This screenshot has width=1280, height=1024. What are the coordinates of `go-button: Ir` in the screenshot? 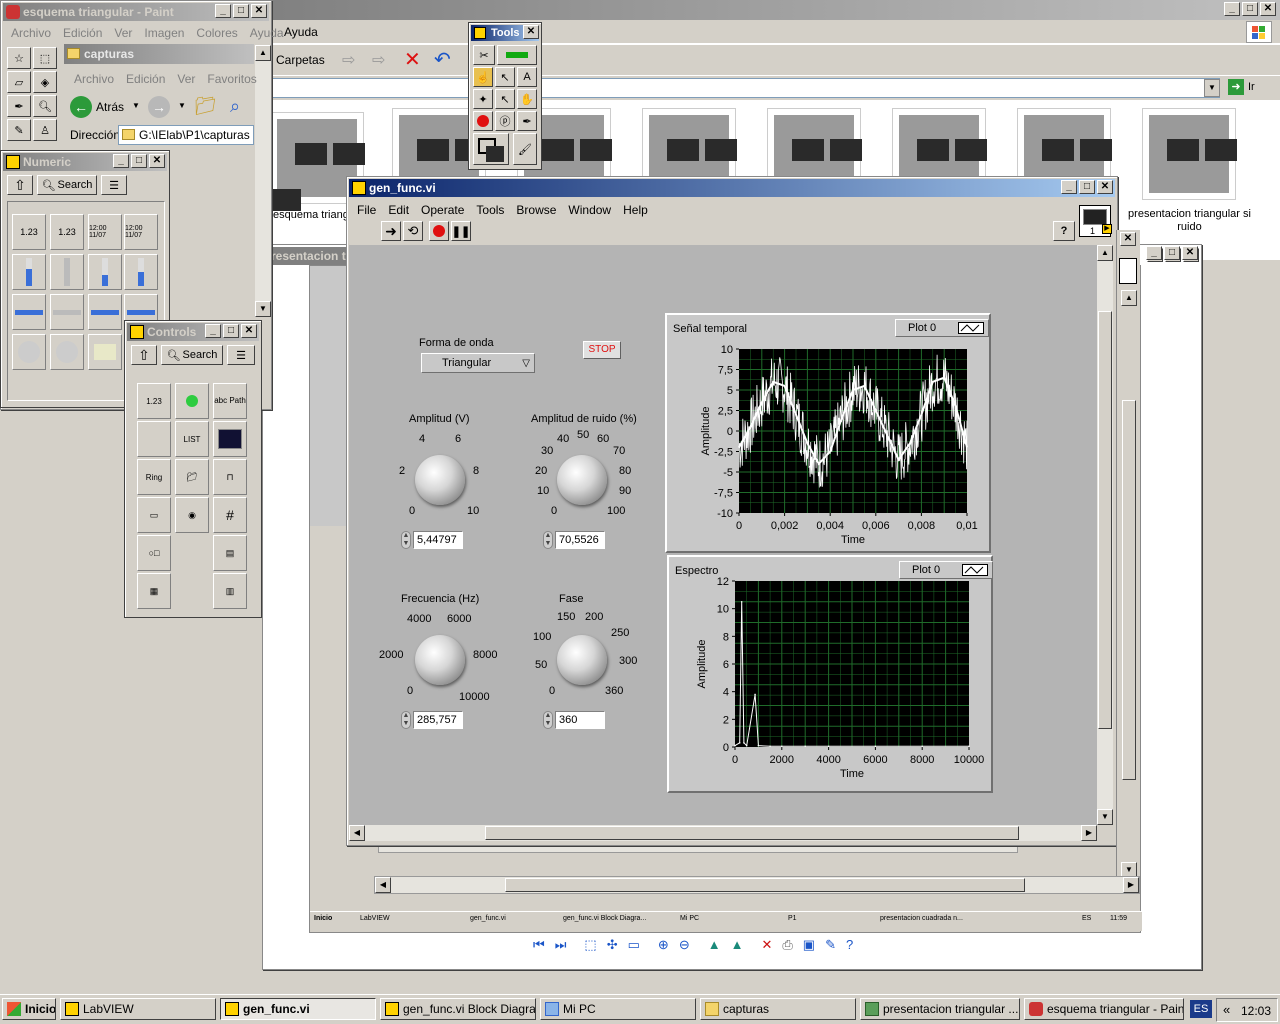 It's located at (1251, 87).